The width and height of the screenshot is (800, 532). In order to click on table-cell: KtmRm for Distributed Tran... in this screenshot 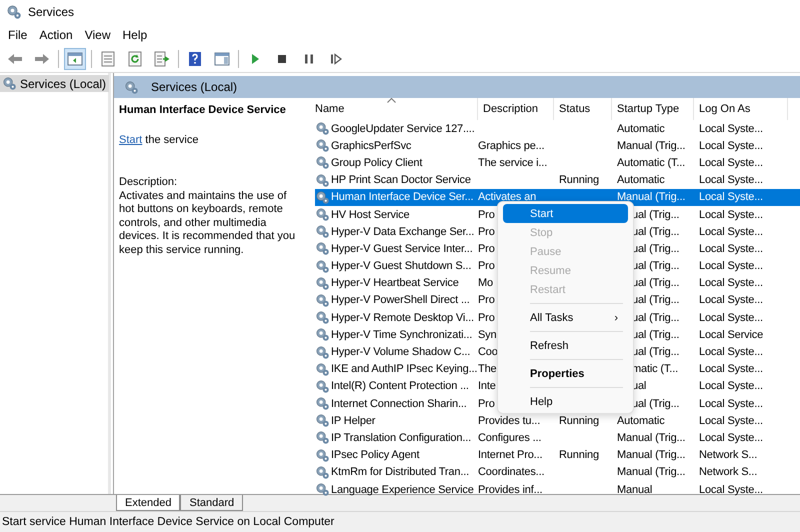, I will do `click(400, 472)`.